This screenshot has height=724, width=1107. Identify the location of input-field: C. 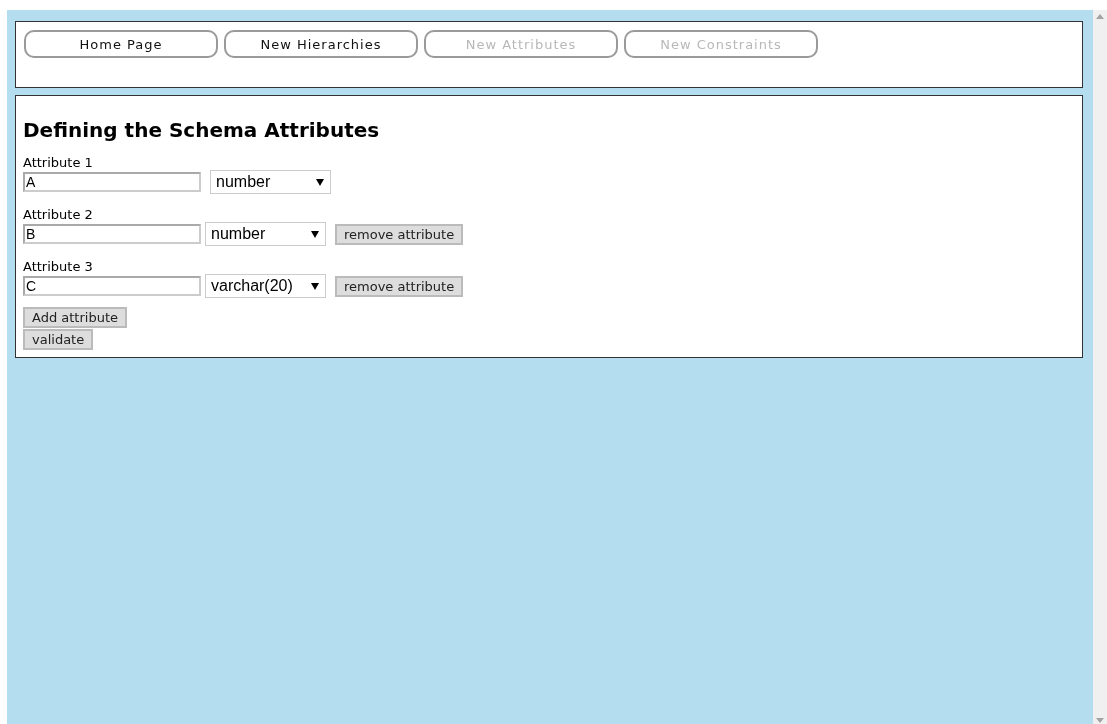
(112, 286).